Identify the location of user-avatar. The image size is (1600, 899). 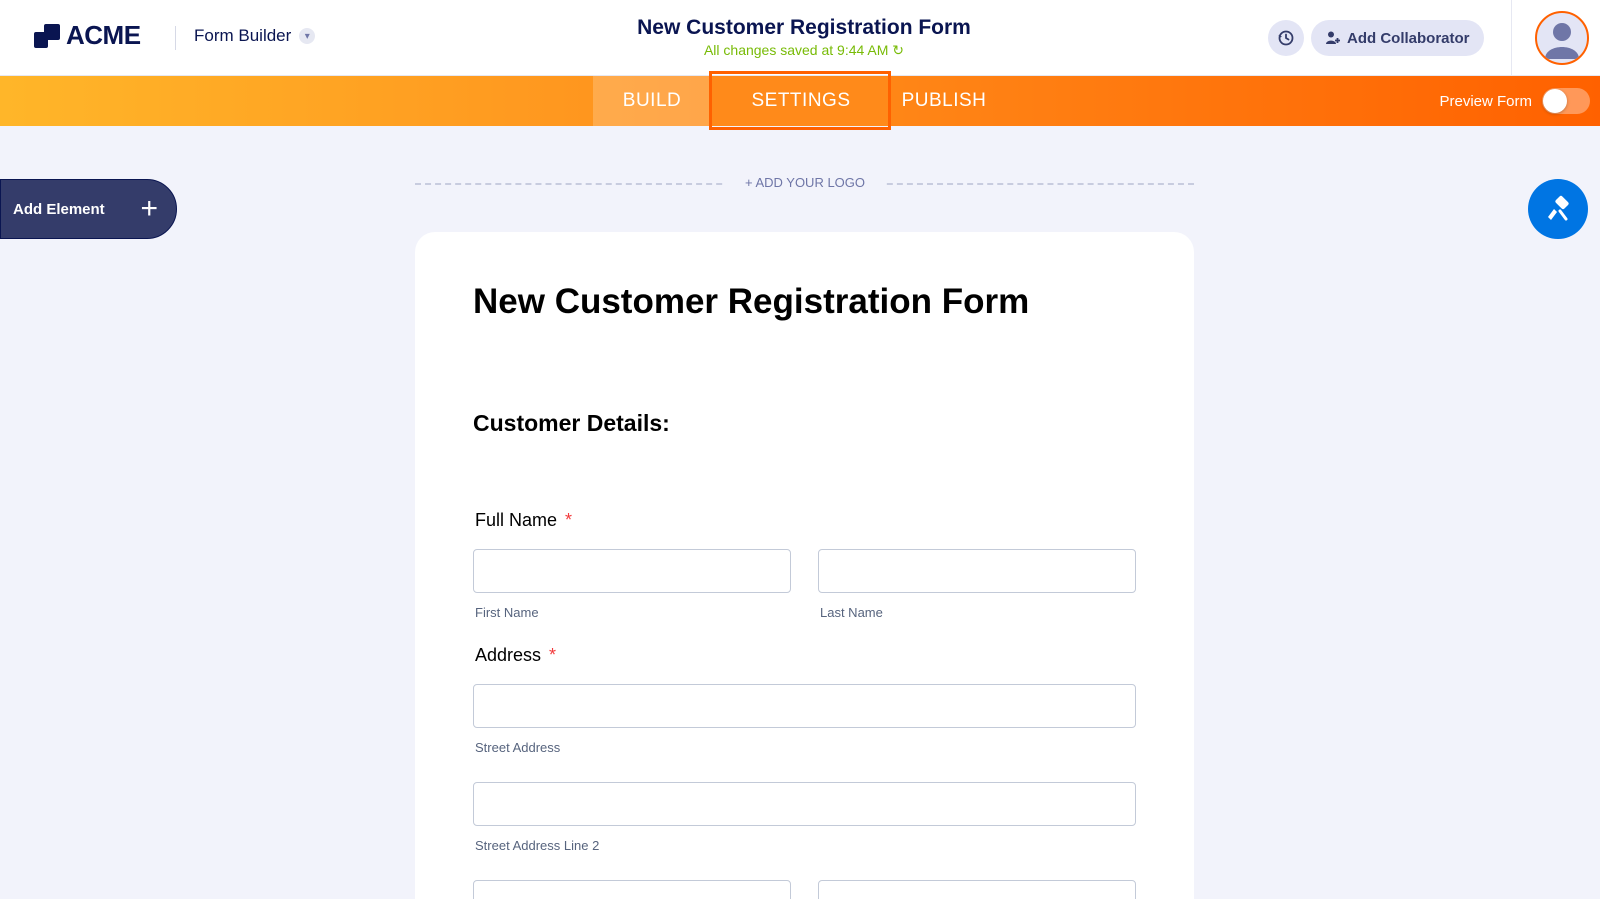
(1562, 38).